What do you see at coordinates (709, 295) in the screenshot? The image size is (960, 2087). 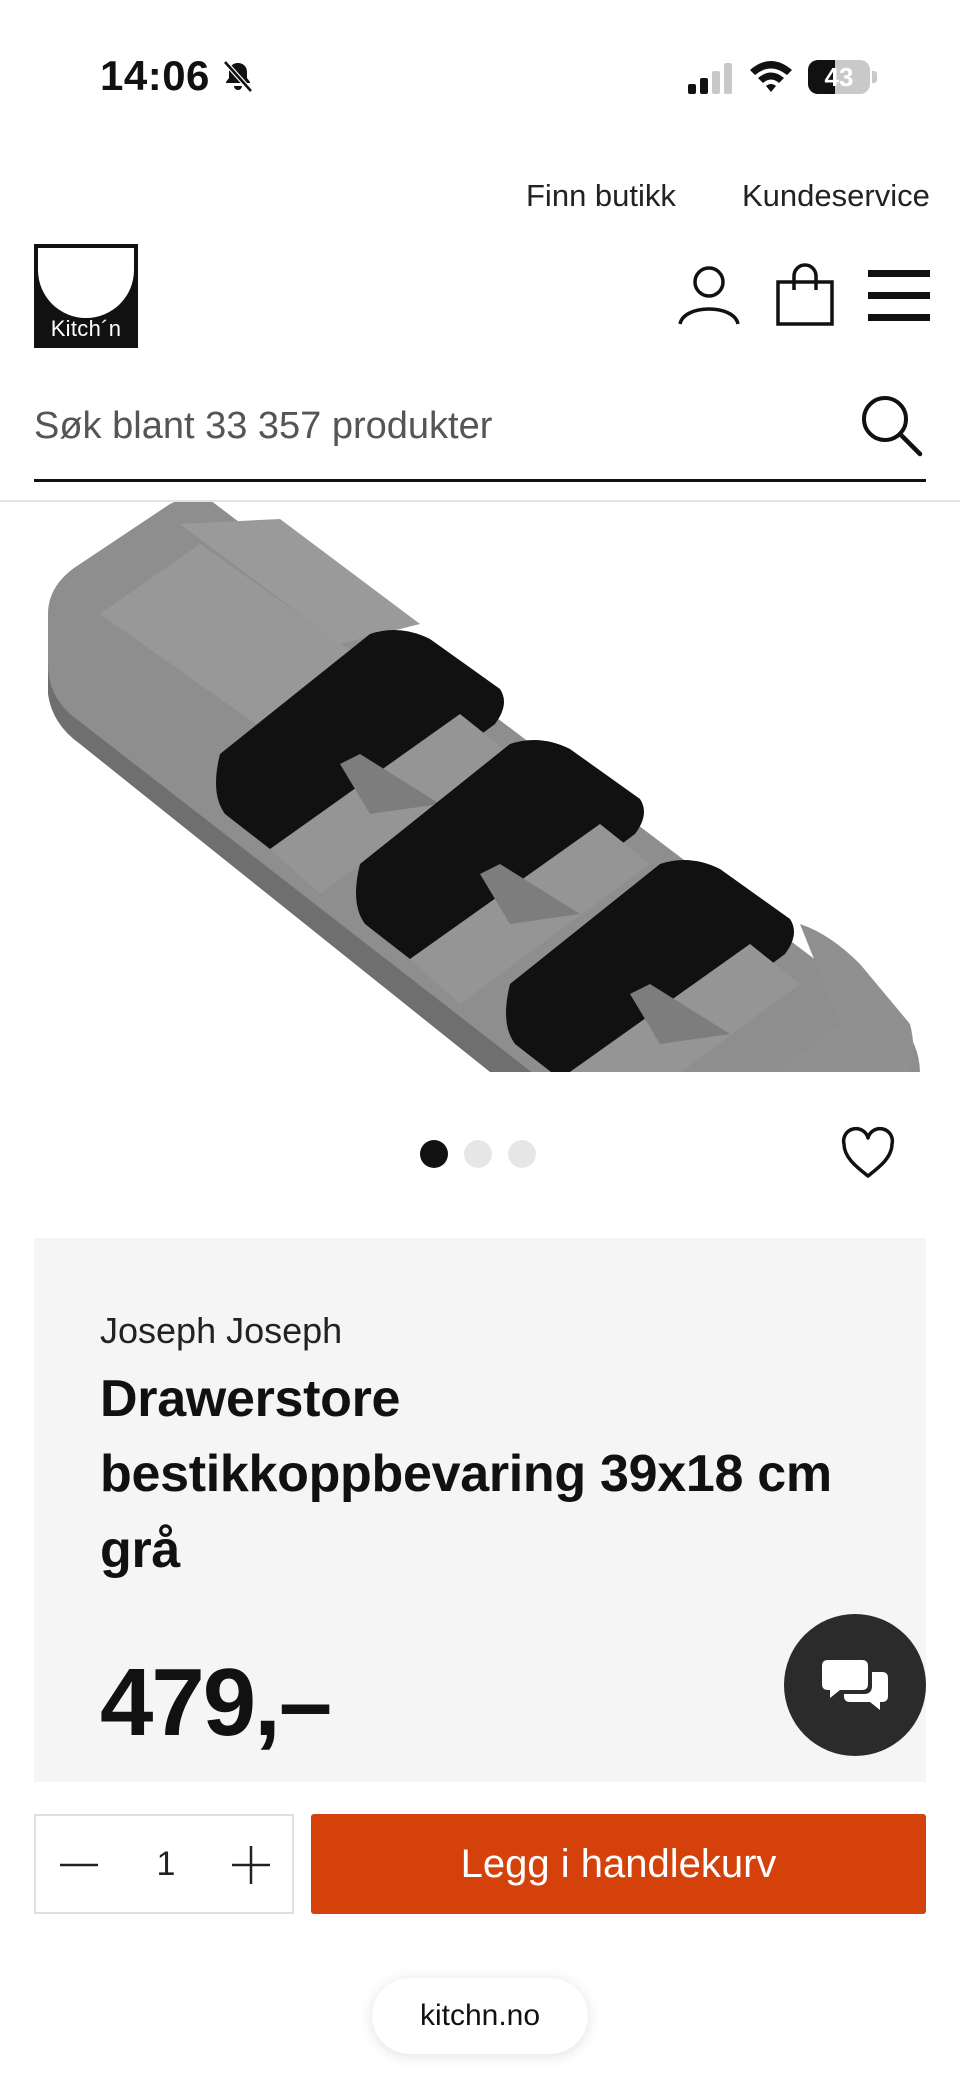 I see `user-icon` at bounding box center [709, 295].